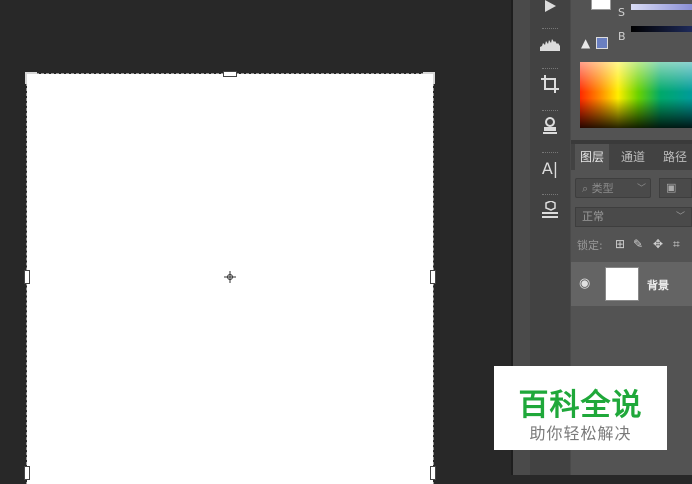 This screenshot has height=484, width=692. I want to click on crop-tool-button, so click(550, 84).